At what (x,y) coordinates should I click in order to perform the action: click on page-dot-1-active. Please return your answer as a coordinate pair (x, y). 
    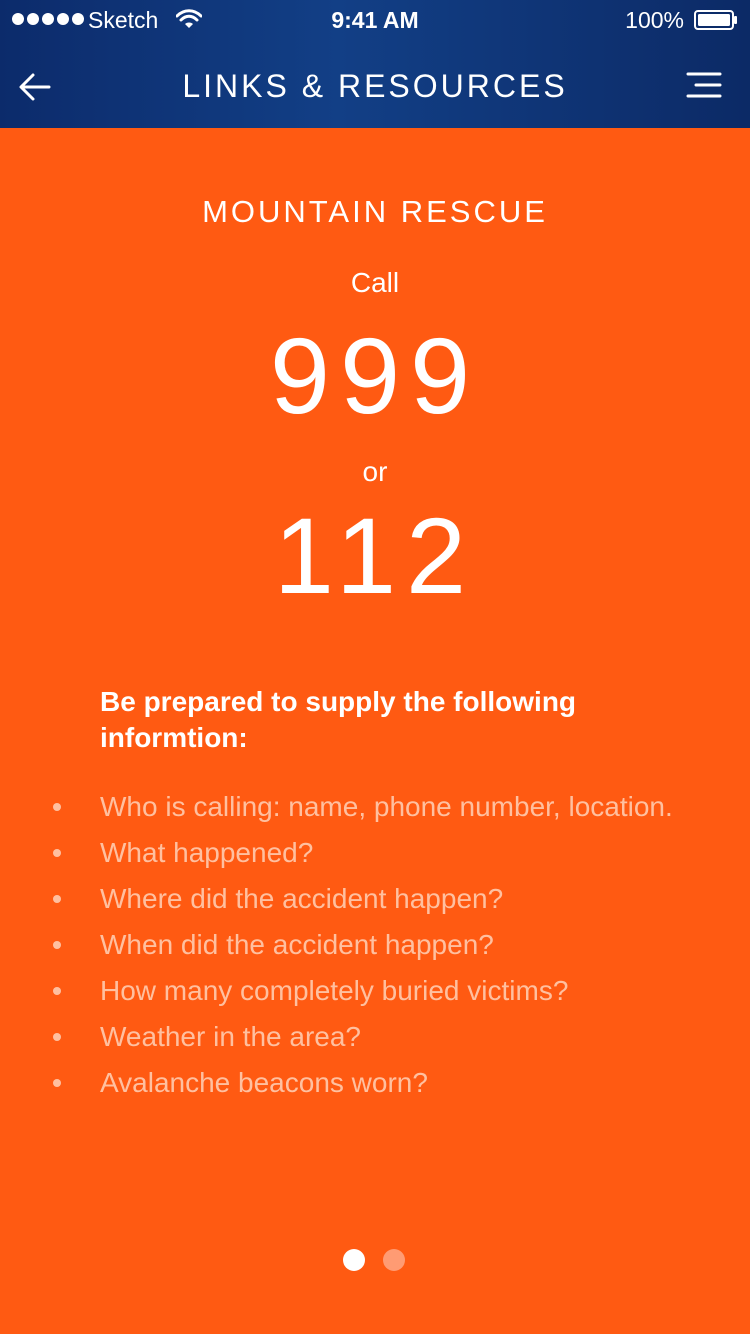
    Looking at the image, I should click on (354, 1260).